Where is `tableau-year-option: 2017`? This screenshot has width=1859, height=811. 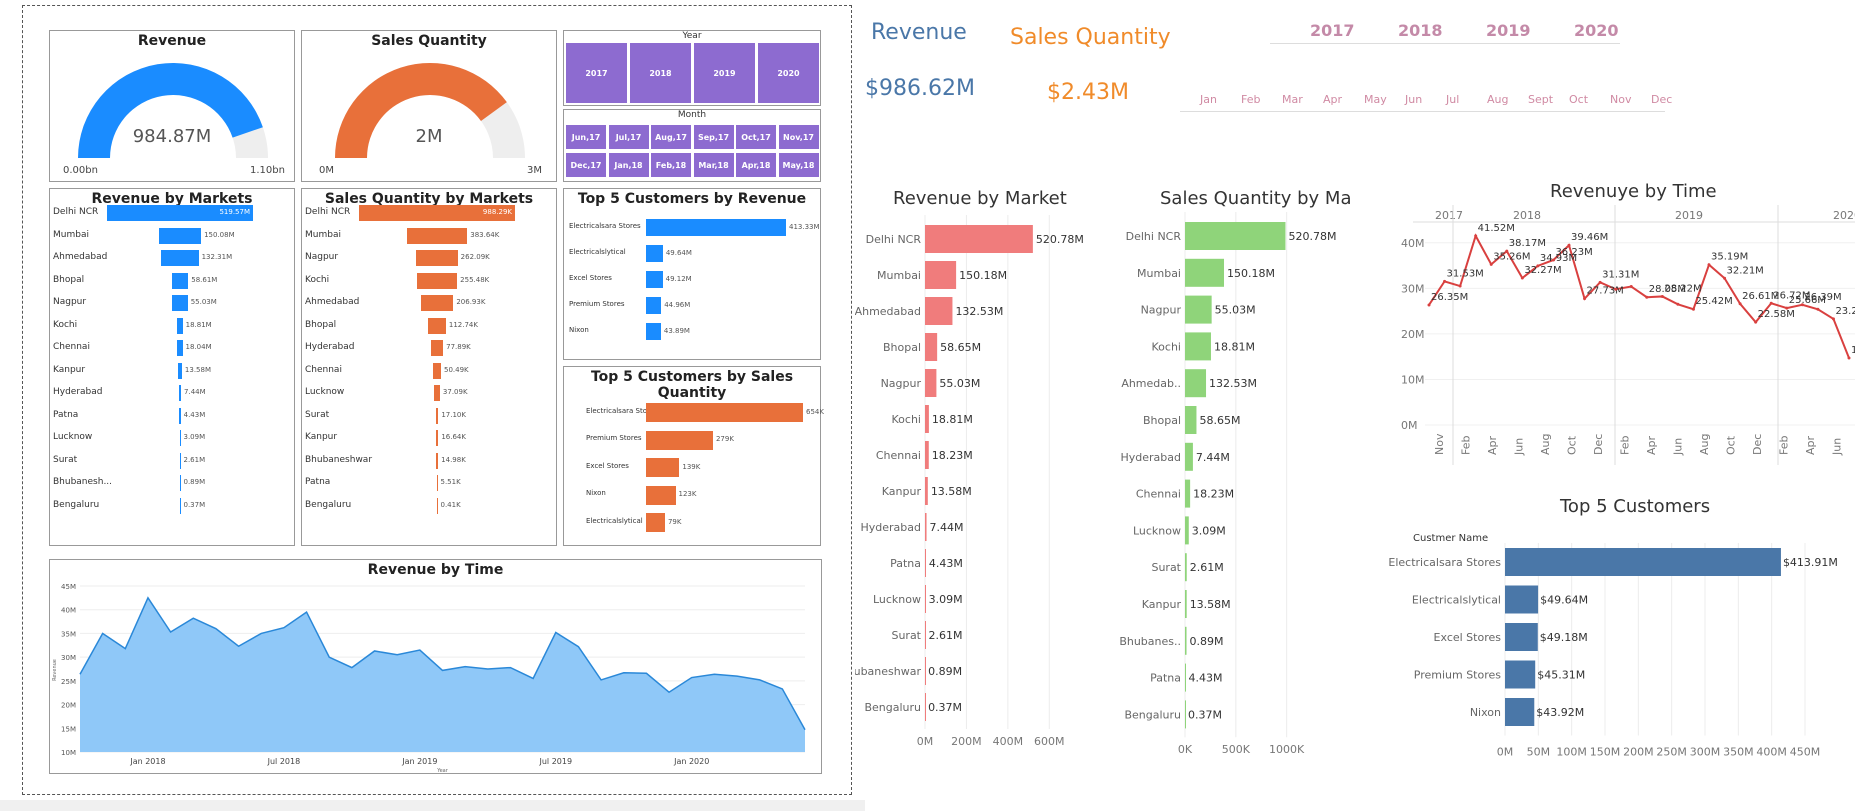
tableau-year-option: 2017 is located at coordinates (1332, 30).